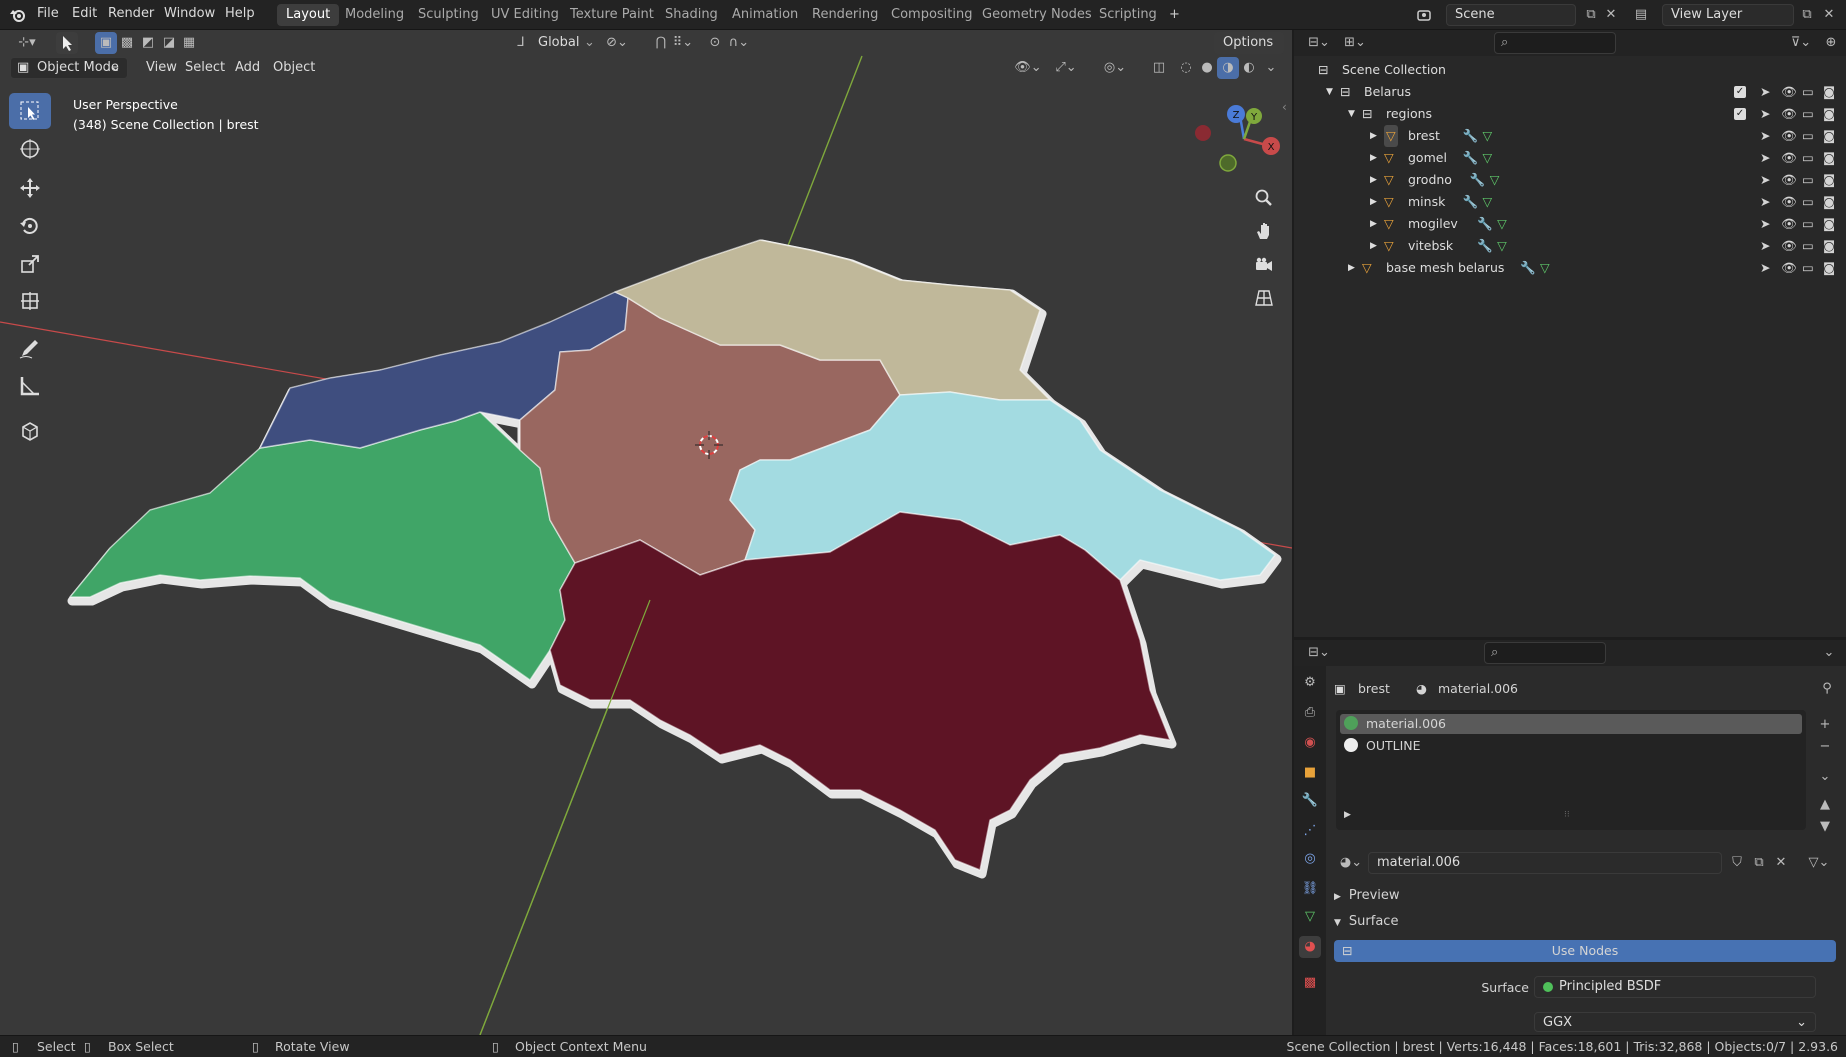  Describe the element at coordinates (30, 431) in the screenshot. I see `tool-add-cube` at that location.